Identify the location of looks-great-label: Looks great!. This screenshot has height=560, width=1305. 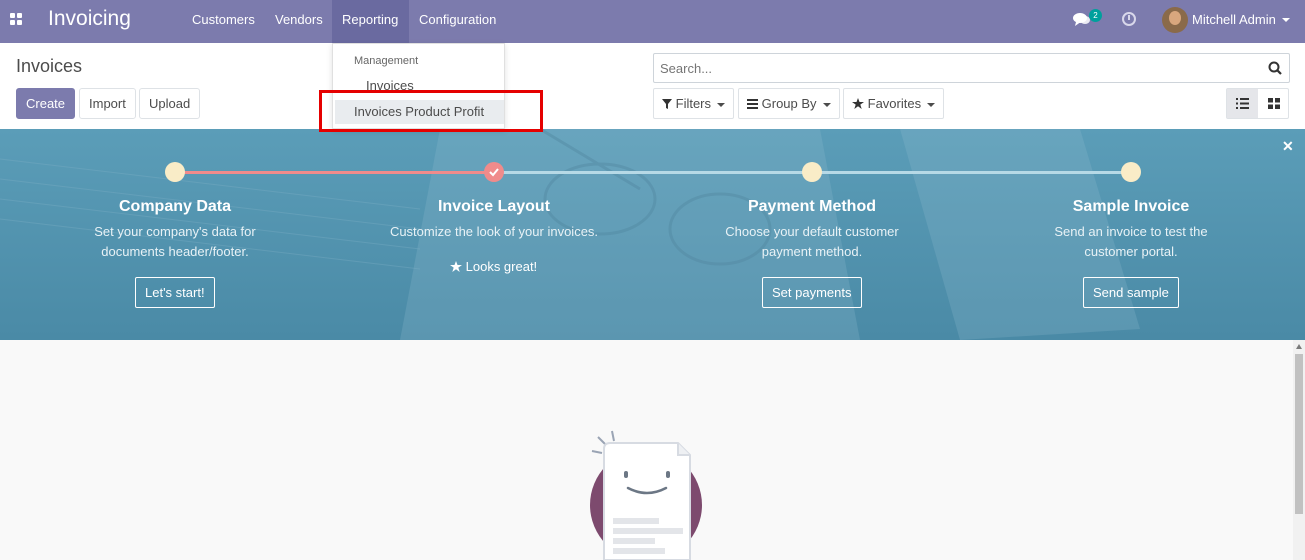
(493, 266).